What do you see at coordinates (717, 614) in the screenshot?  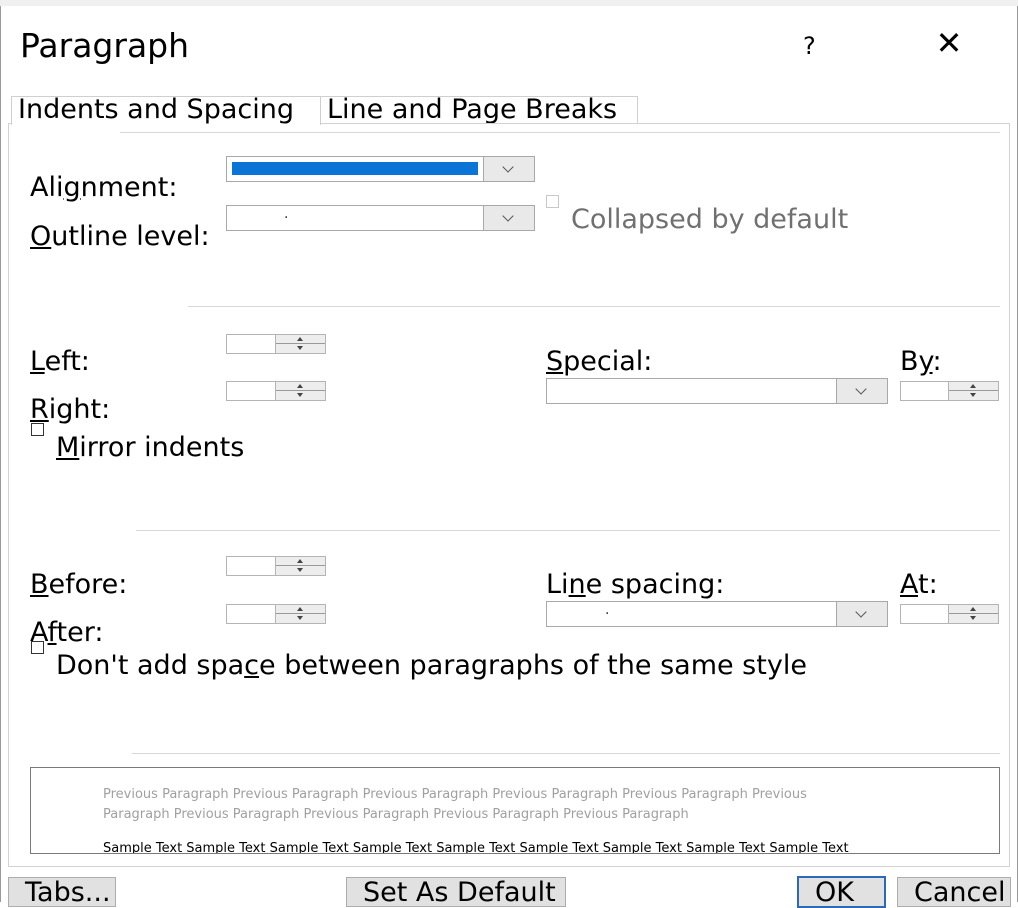 I see `line-spacing-select: .` at bounding box center [717, 614].